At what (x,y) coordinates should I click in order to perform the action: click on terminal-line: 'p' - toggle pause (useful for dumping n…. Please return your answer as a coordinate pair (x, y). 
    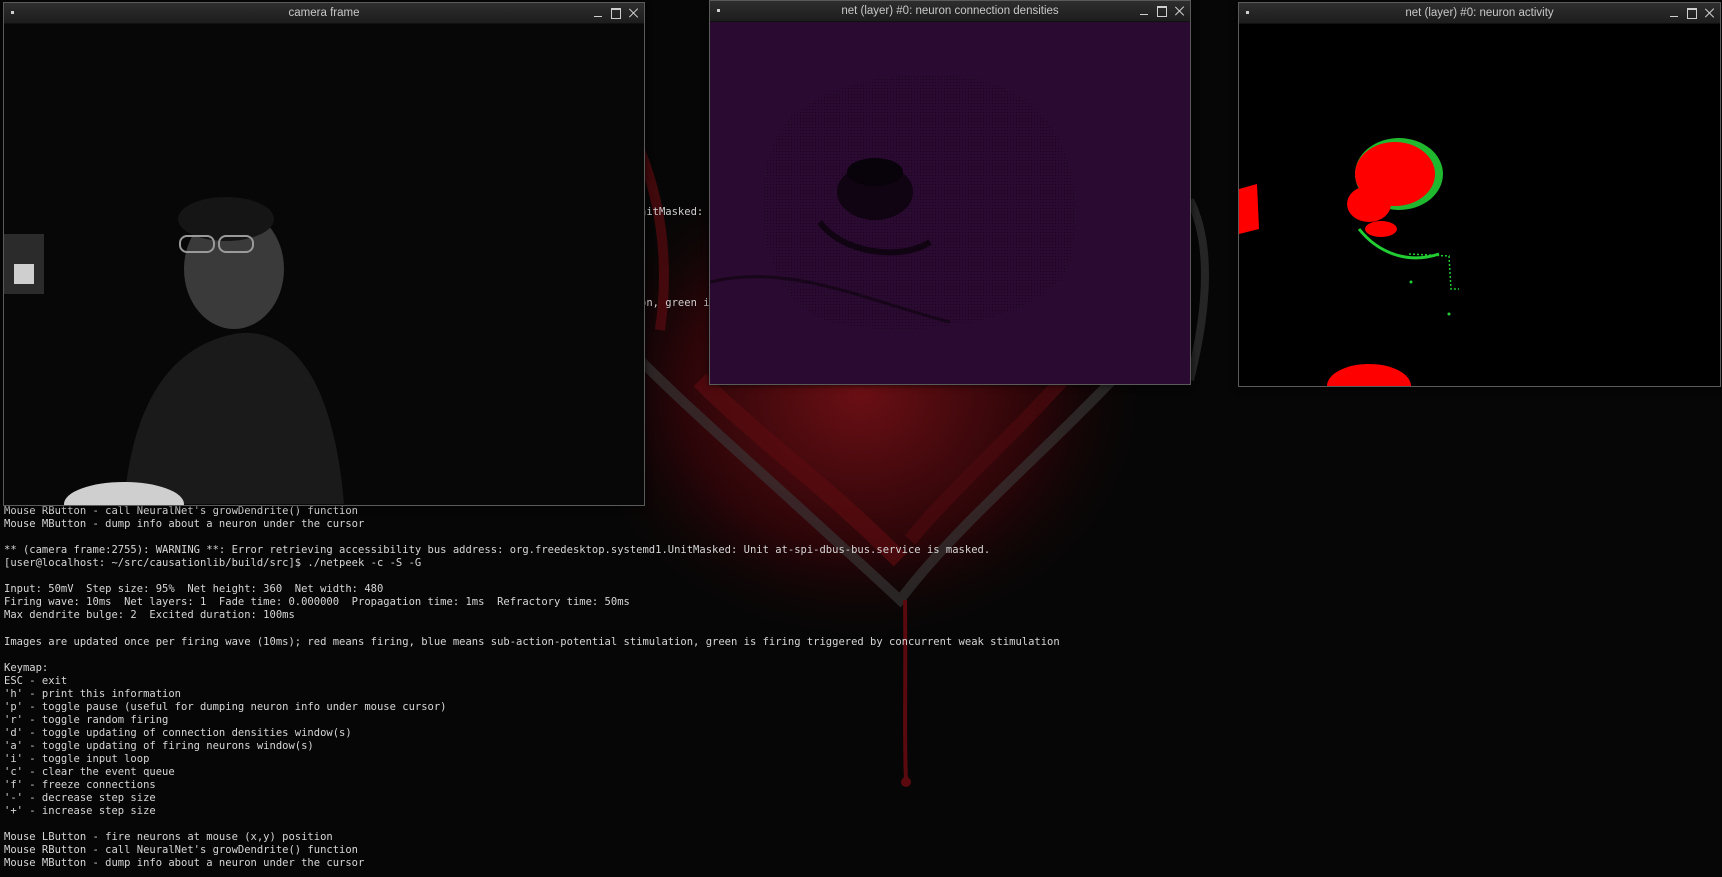
    Looking at the image, I should click on (225, 706).